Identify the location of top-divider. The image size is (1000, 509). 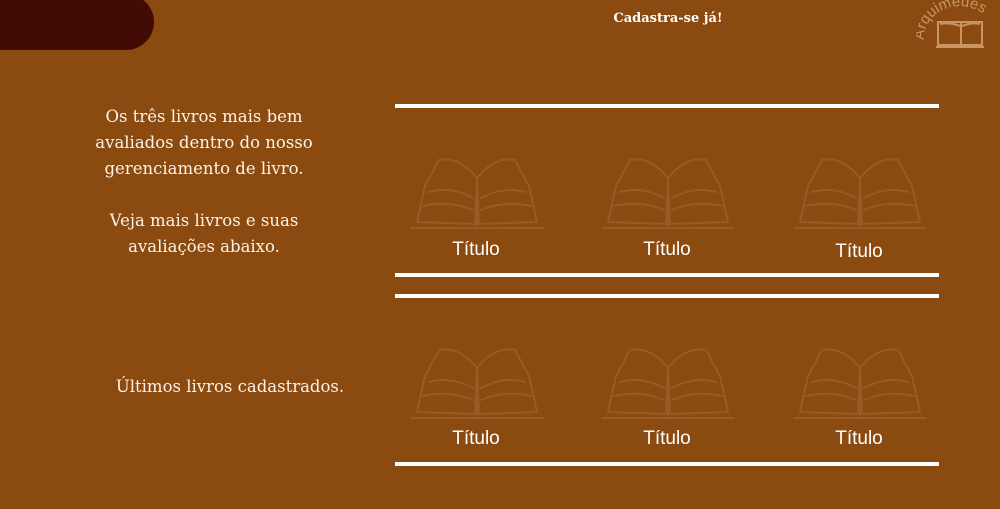
(667, 106).